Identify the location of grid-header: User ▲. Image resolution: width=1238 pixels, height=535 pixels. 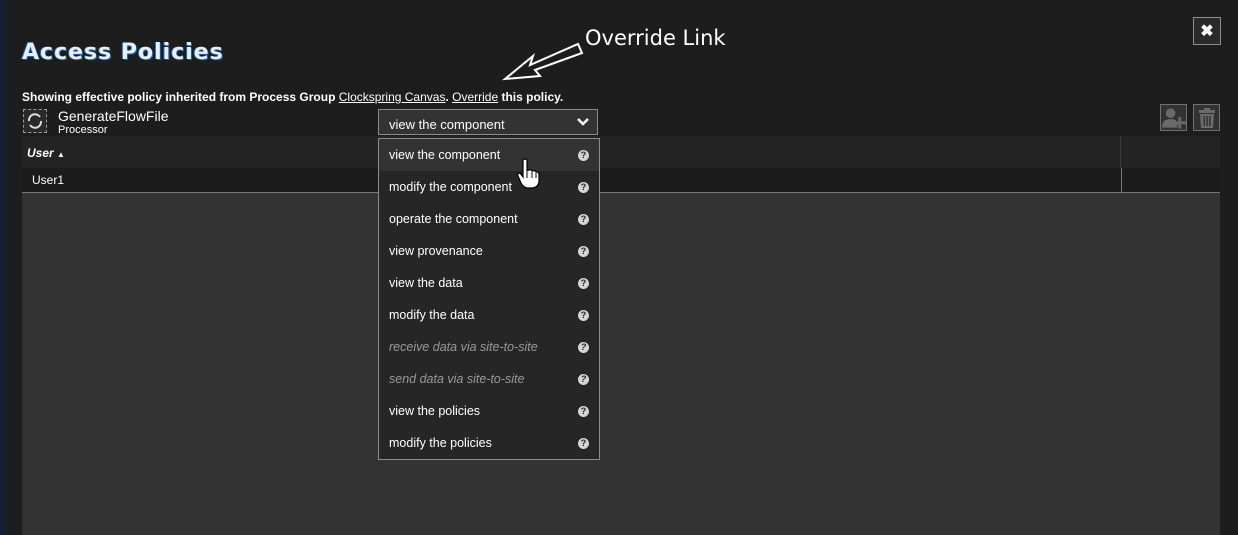
(621, 152).